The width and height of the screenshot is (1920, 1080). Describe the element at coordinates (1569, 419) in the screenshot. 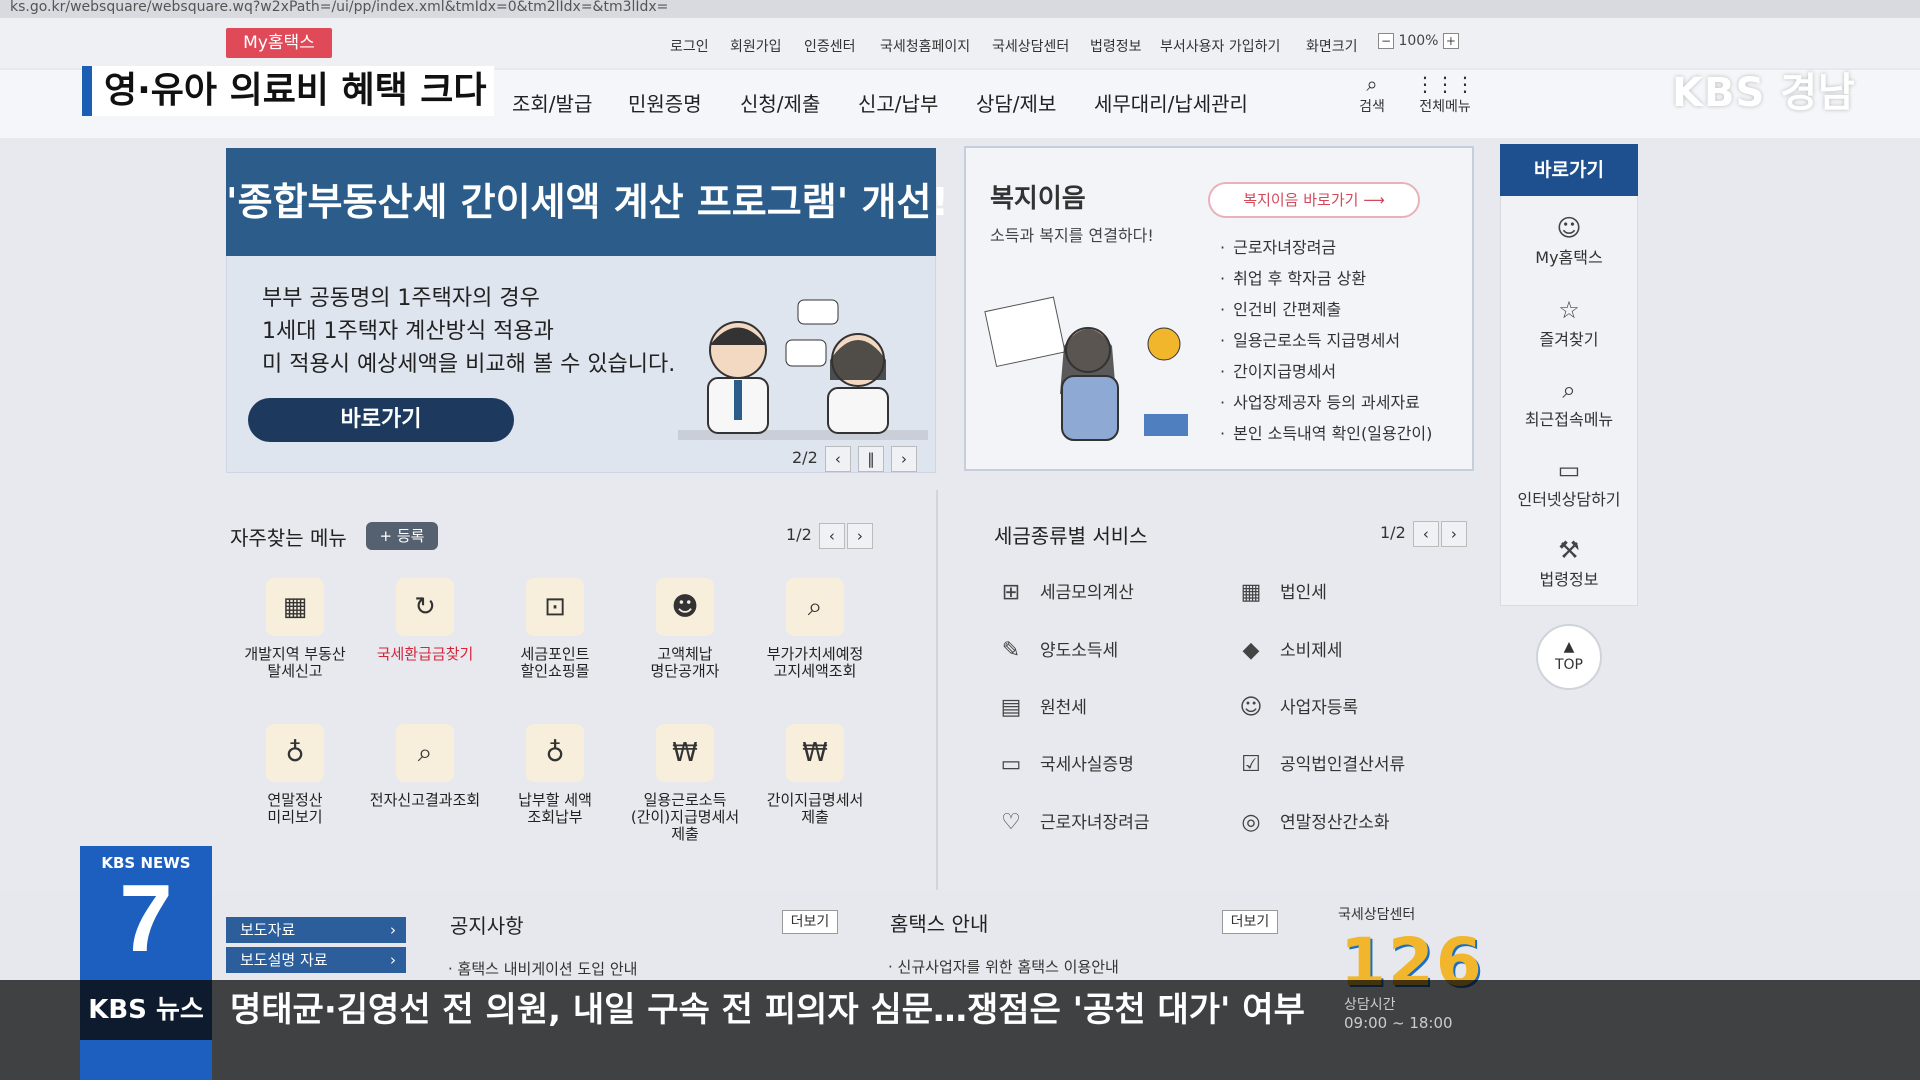

I see `quick-label: 최근접속메뉴` at that location.